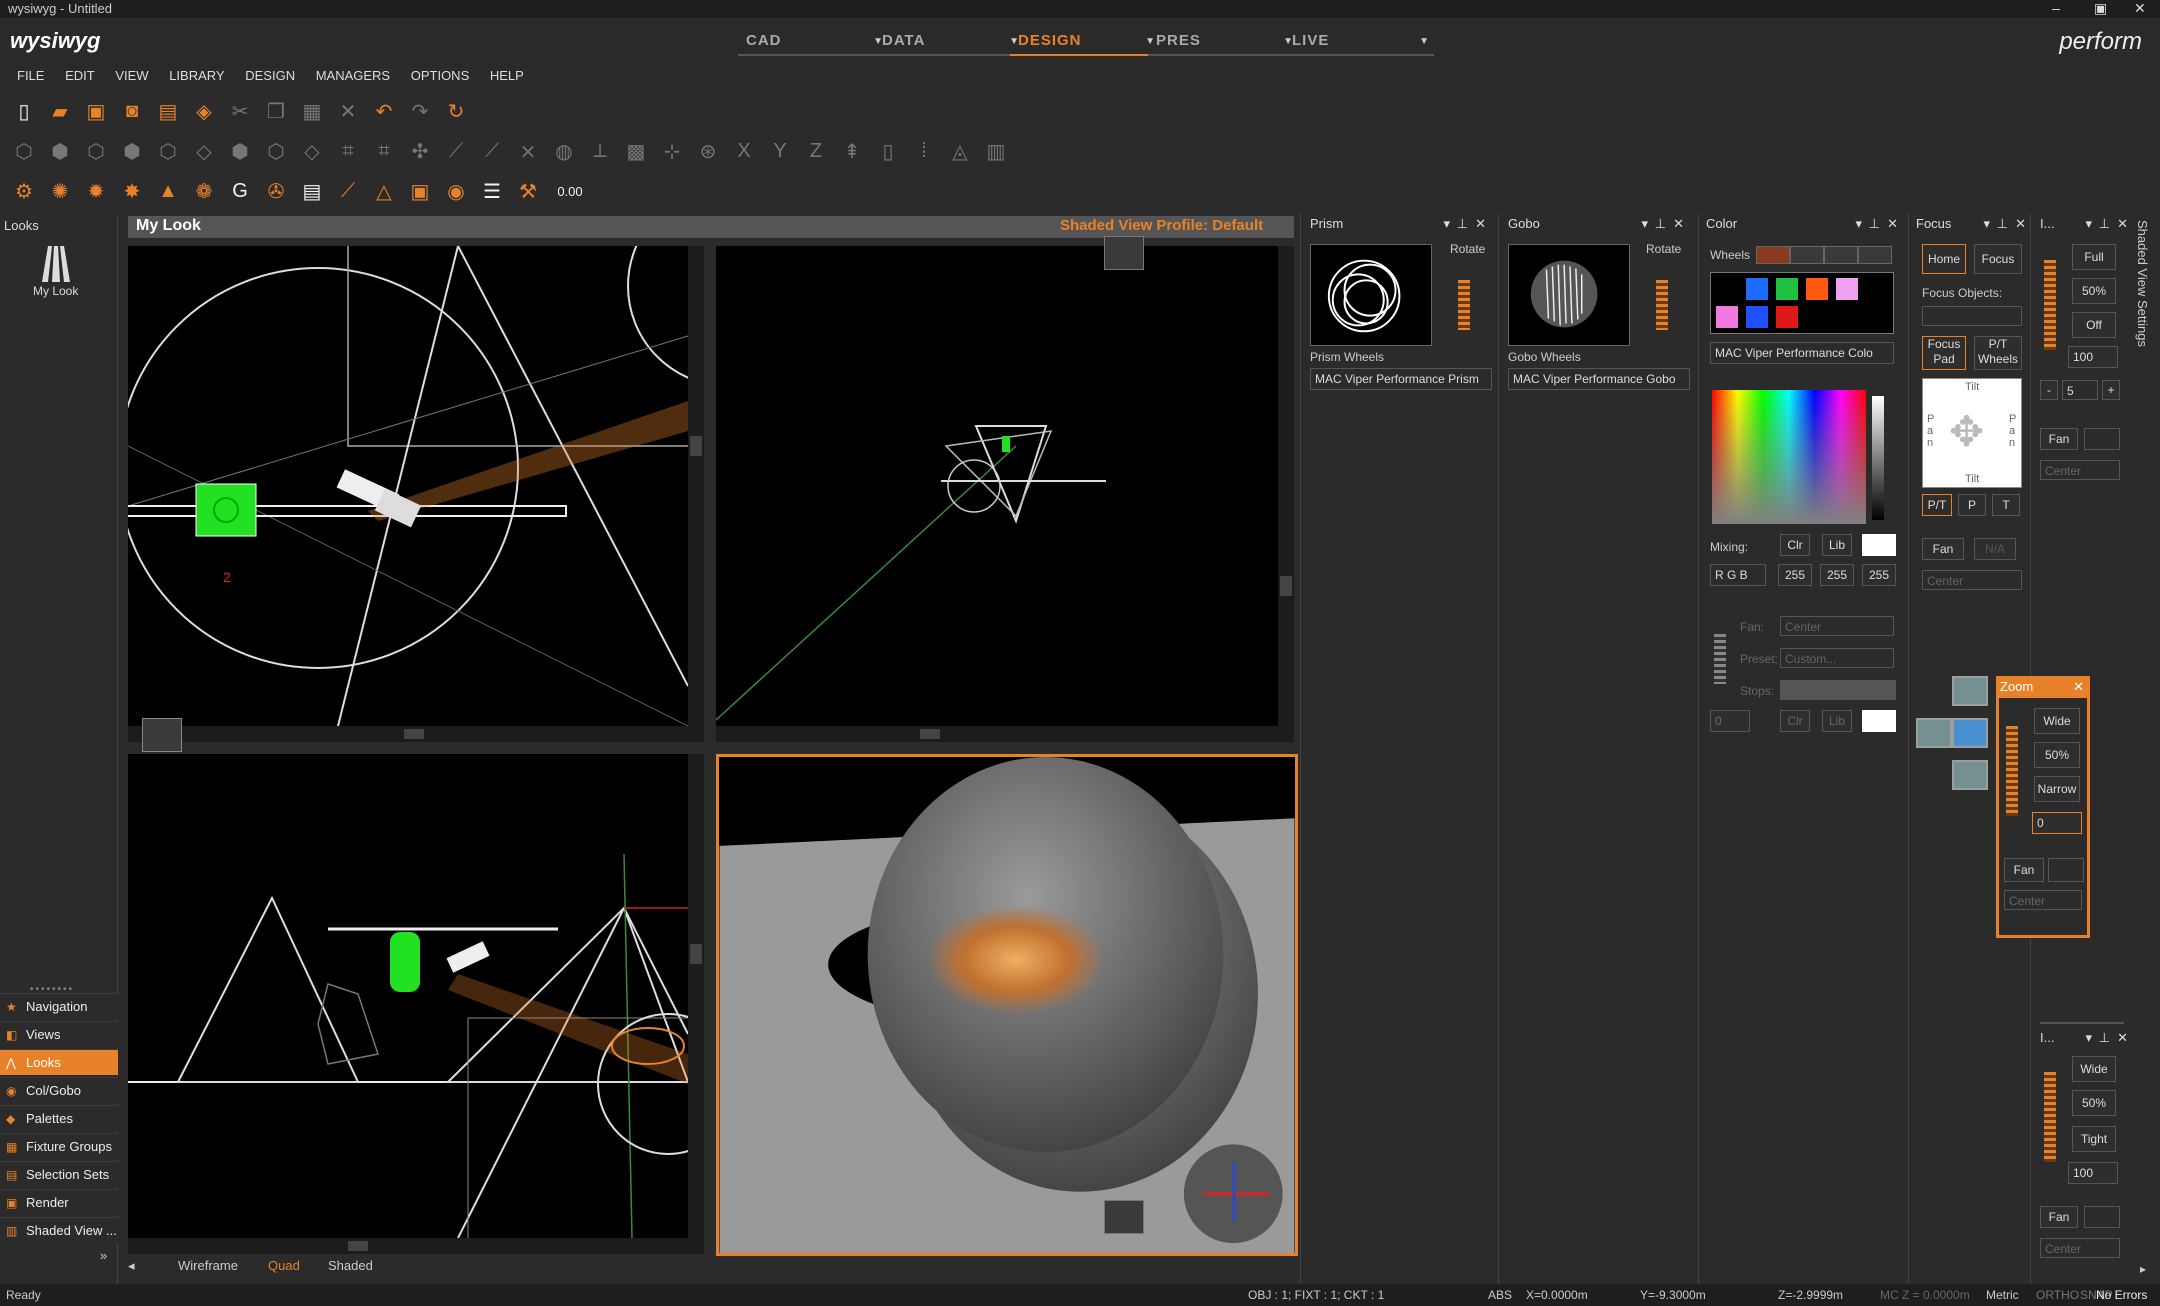  I want to click on viewport-side-hscroll, so click(416, 1246).